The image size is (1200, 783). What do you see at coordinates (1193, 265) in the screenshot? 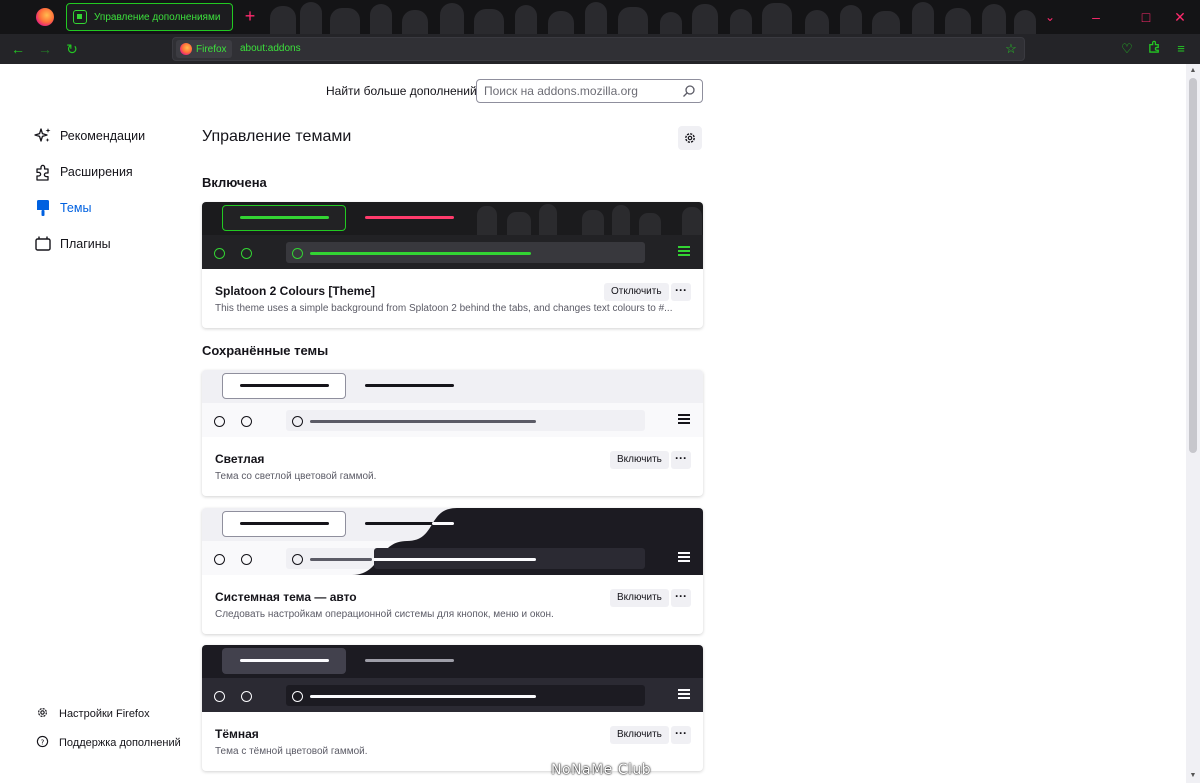
I see `scrollbar-thumb` at bounding box center [1193, 265].